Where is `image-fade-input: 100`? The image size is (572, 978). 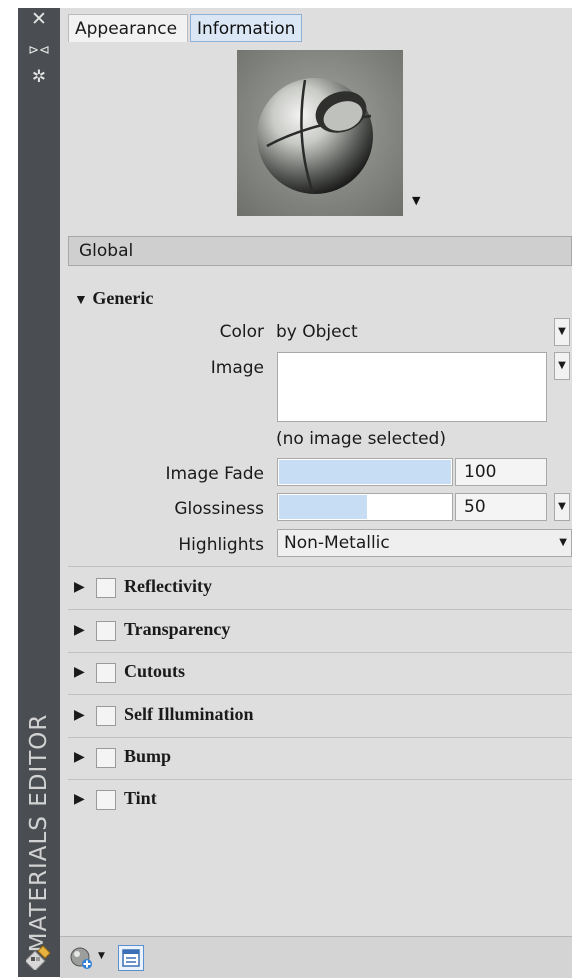
image-fade-input: 100 is located at coordinates (501, 472).